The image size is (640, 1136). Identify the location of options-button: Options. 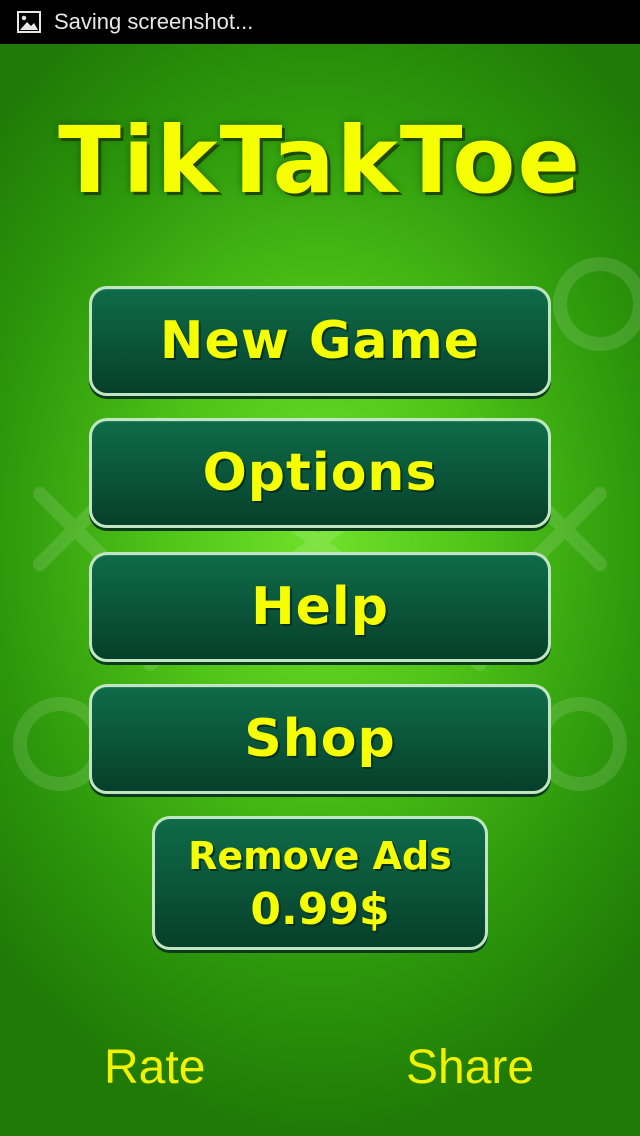
(320, 473).